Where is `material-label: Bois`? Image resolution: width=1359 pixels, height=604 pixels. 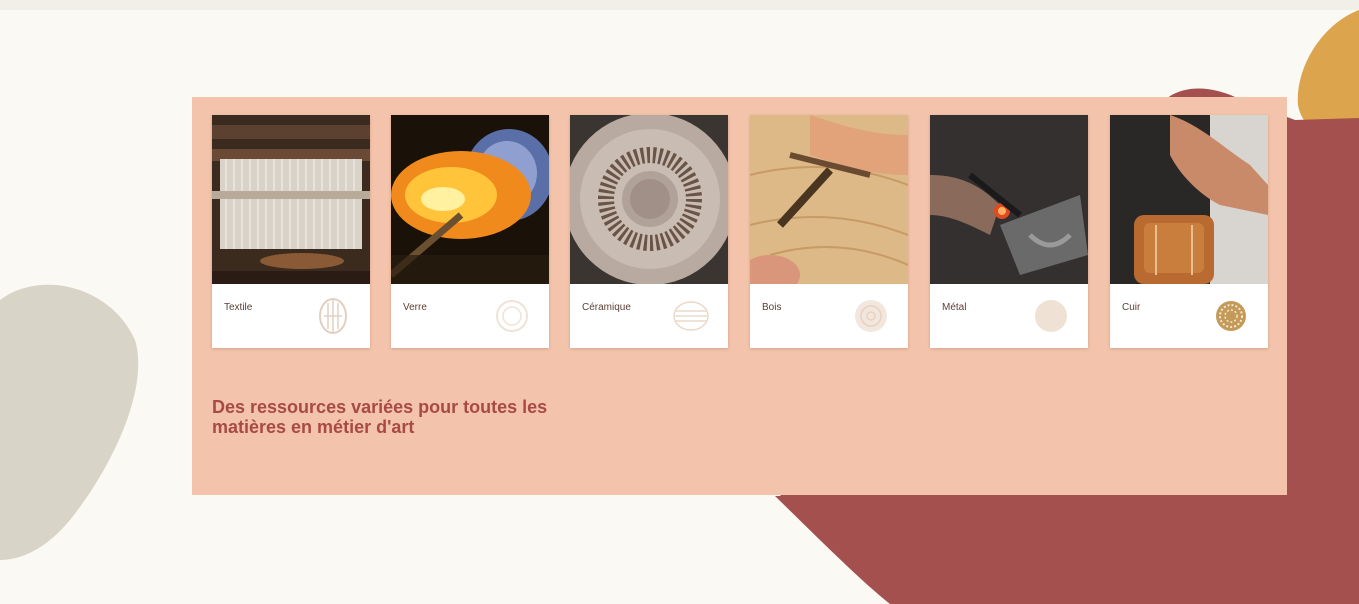 material-label: Bois is located at coordinates (772, 307).